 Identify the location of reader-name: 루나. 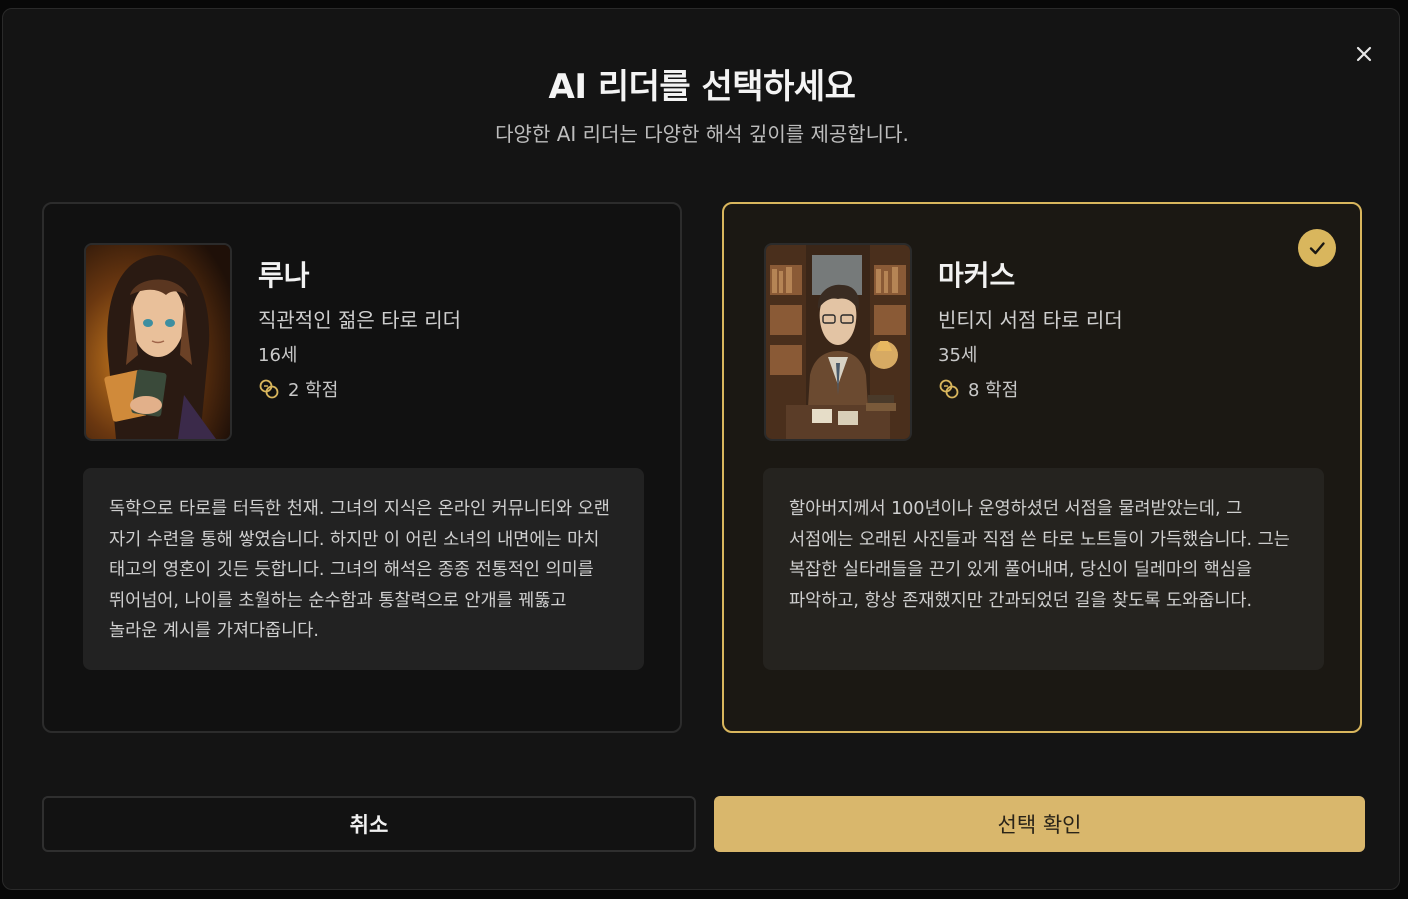
(284, 275).